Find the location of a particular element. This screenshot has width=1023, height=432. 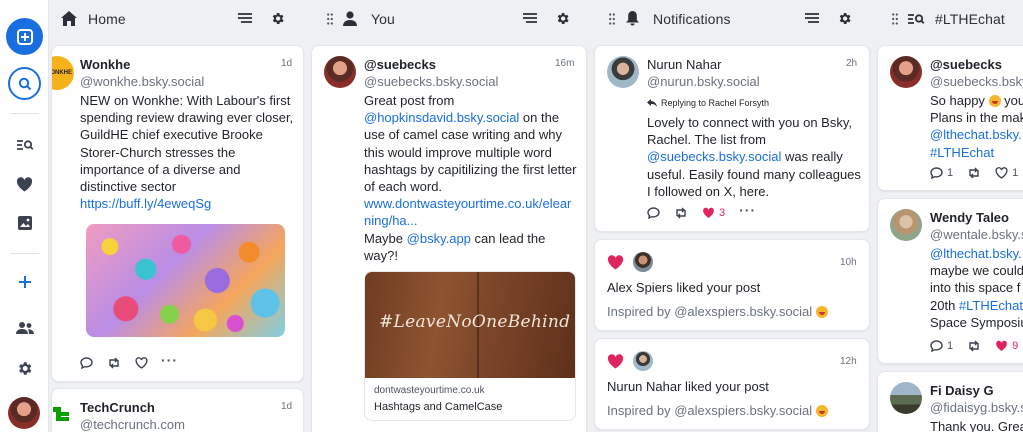

post-actions: 3 ··· is located at coordinates (701, 210).